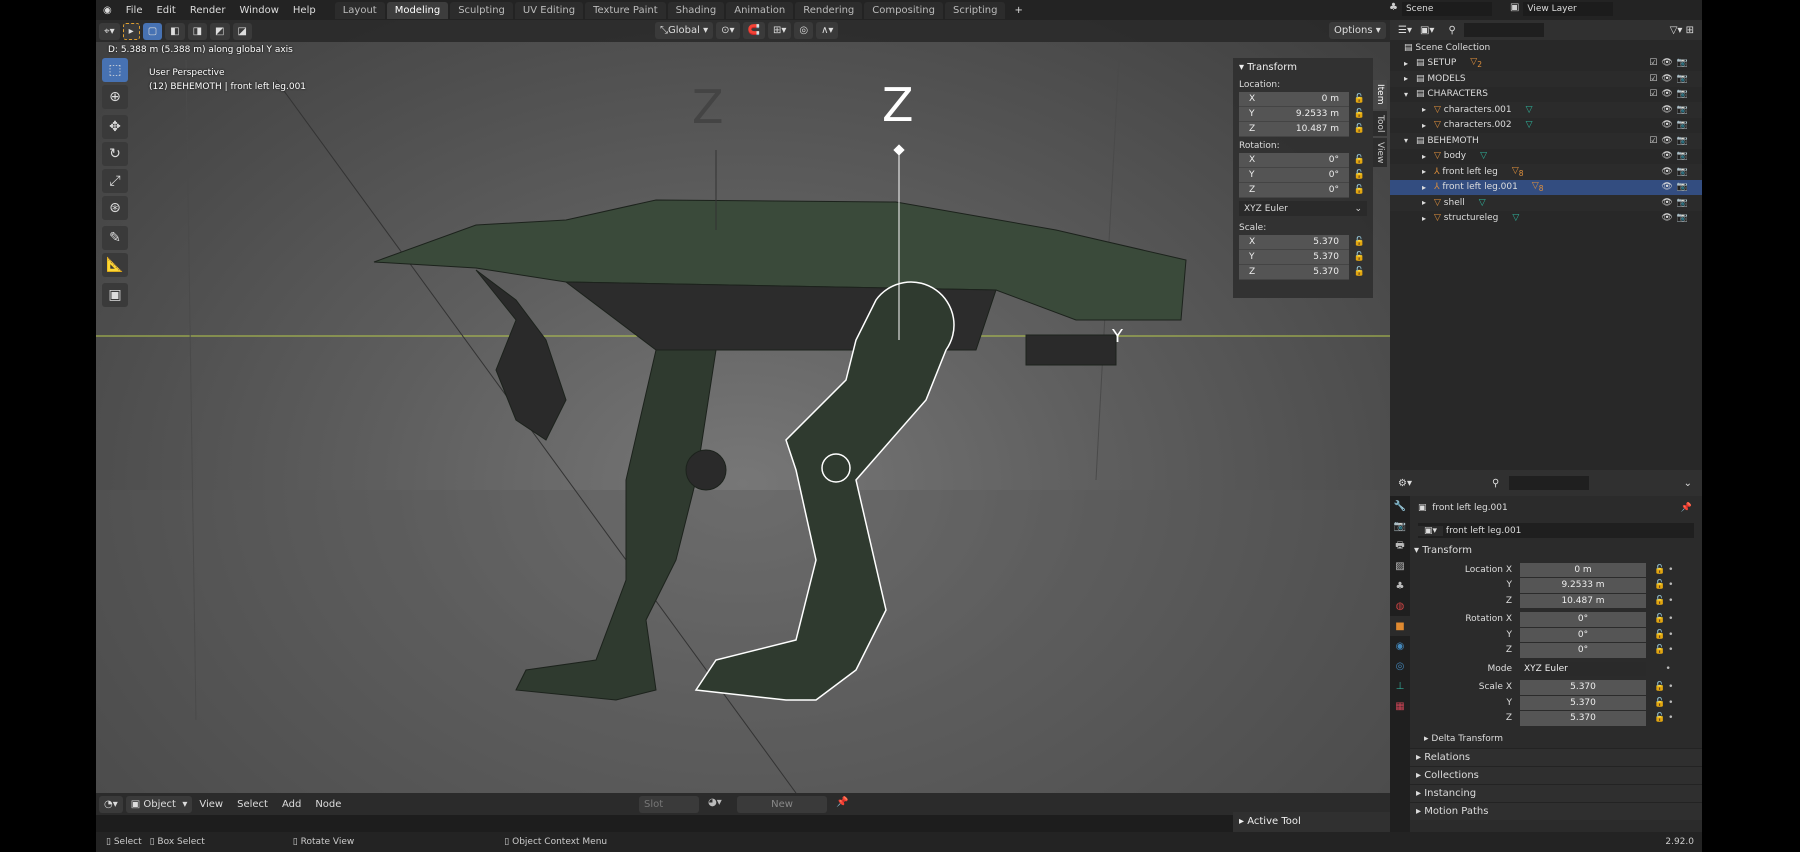 Image resolution: width=1800 pixels, height=852 pixels. Describe the element at coordinates (743, 823) in the screenshot. I see `node-editor-canvas` at that location.